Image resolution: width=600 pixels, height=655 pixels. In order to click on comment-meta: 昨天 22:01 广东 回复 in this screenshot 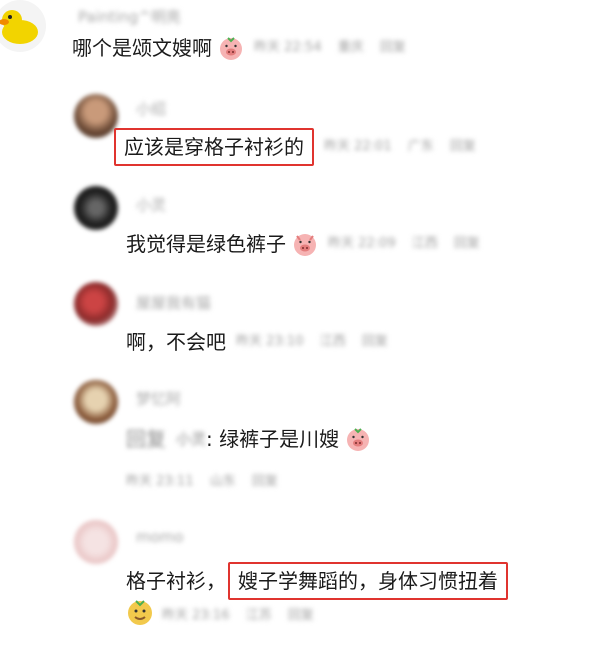, I will do `click(406, 147)`.